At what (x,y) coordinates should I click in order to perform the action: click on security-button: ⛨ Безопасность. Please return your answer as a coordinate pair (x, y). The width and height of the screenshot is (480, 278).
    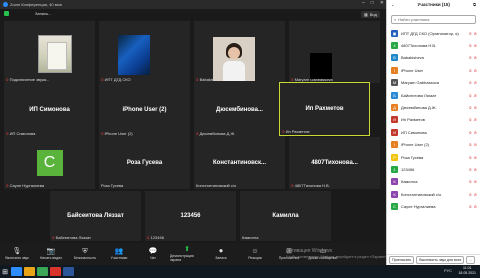
    Looking at the image, I should click on (85, 254).